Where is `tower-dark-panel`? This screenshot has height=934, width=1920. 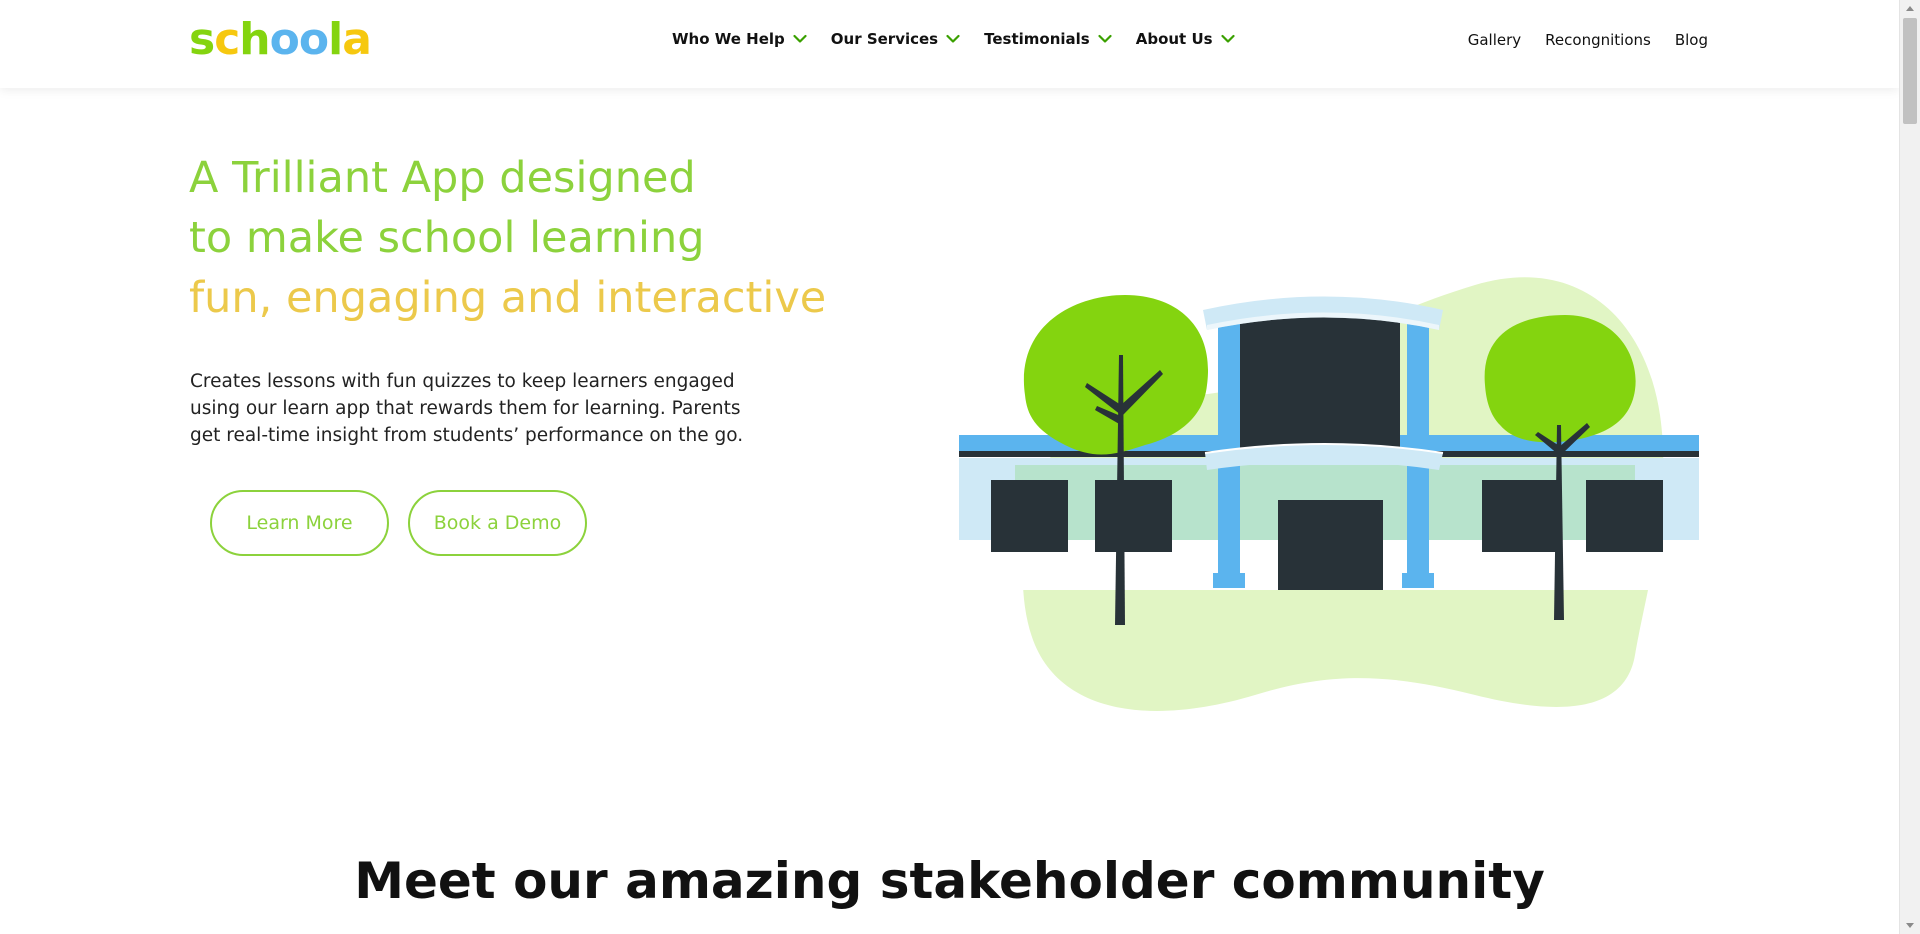 tower-dark-panel is located at coordinates (1317, 385).